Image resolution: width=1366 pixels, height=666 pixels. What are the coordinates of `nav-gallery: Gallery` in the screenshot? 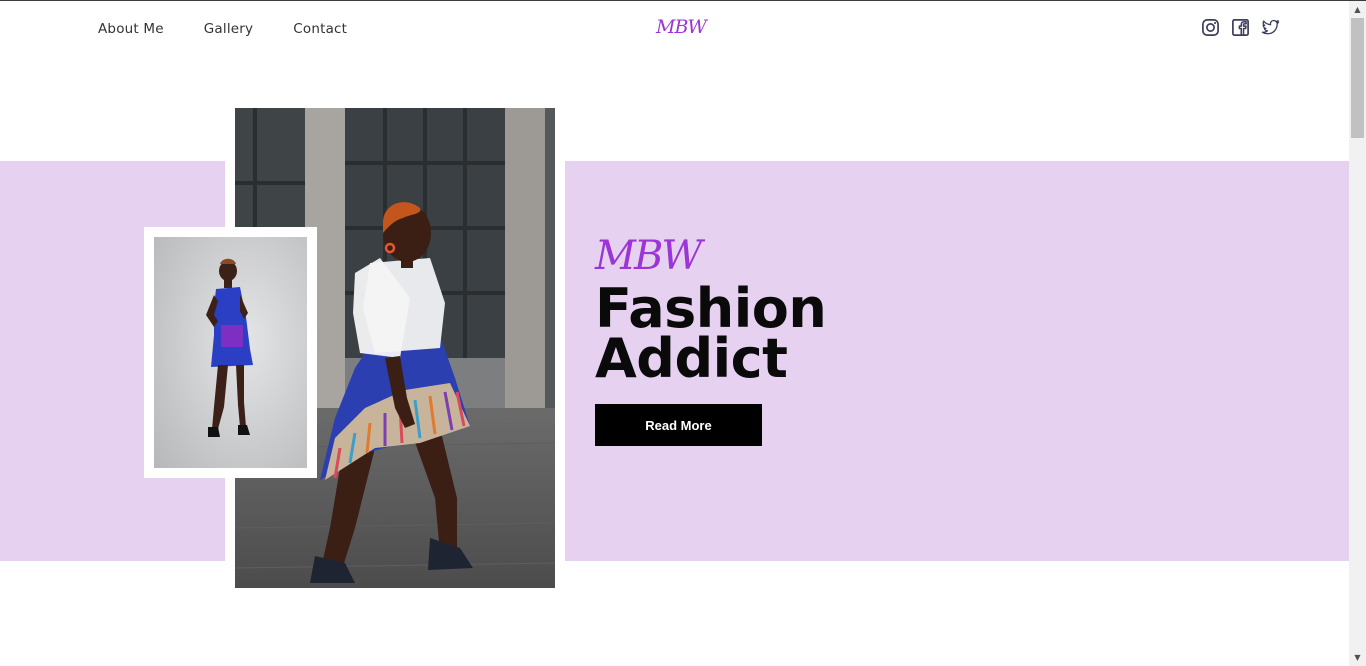 It's located at (228, 29).